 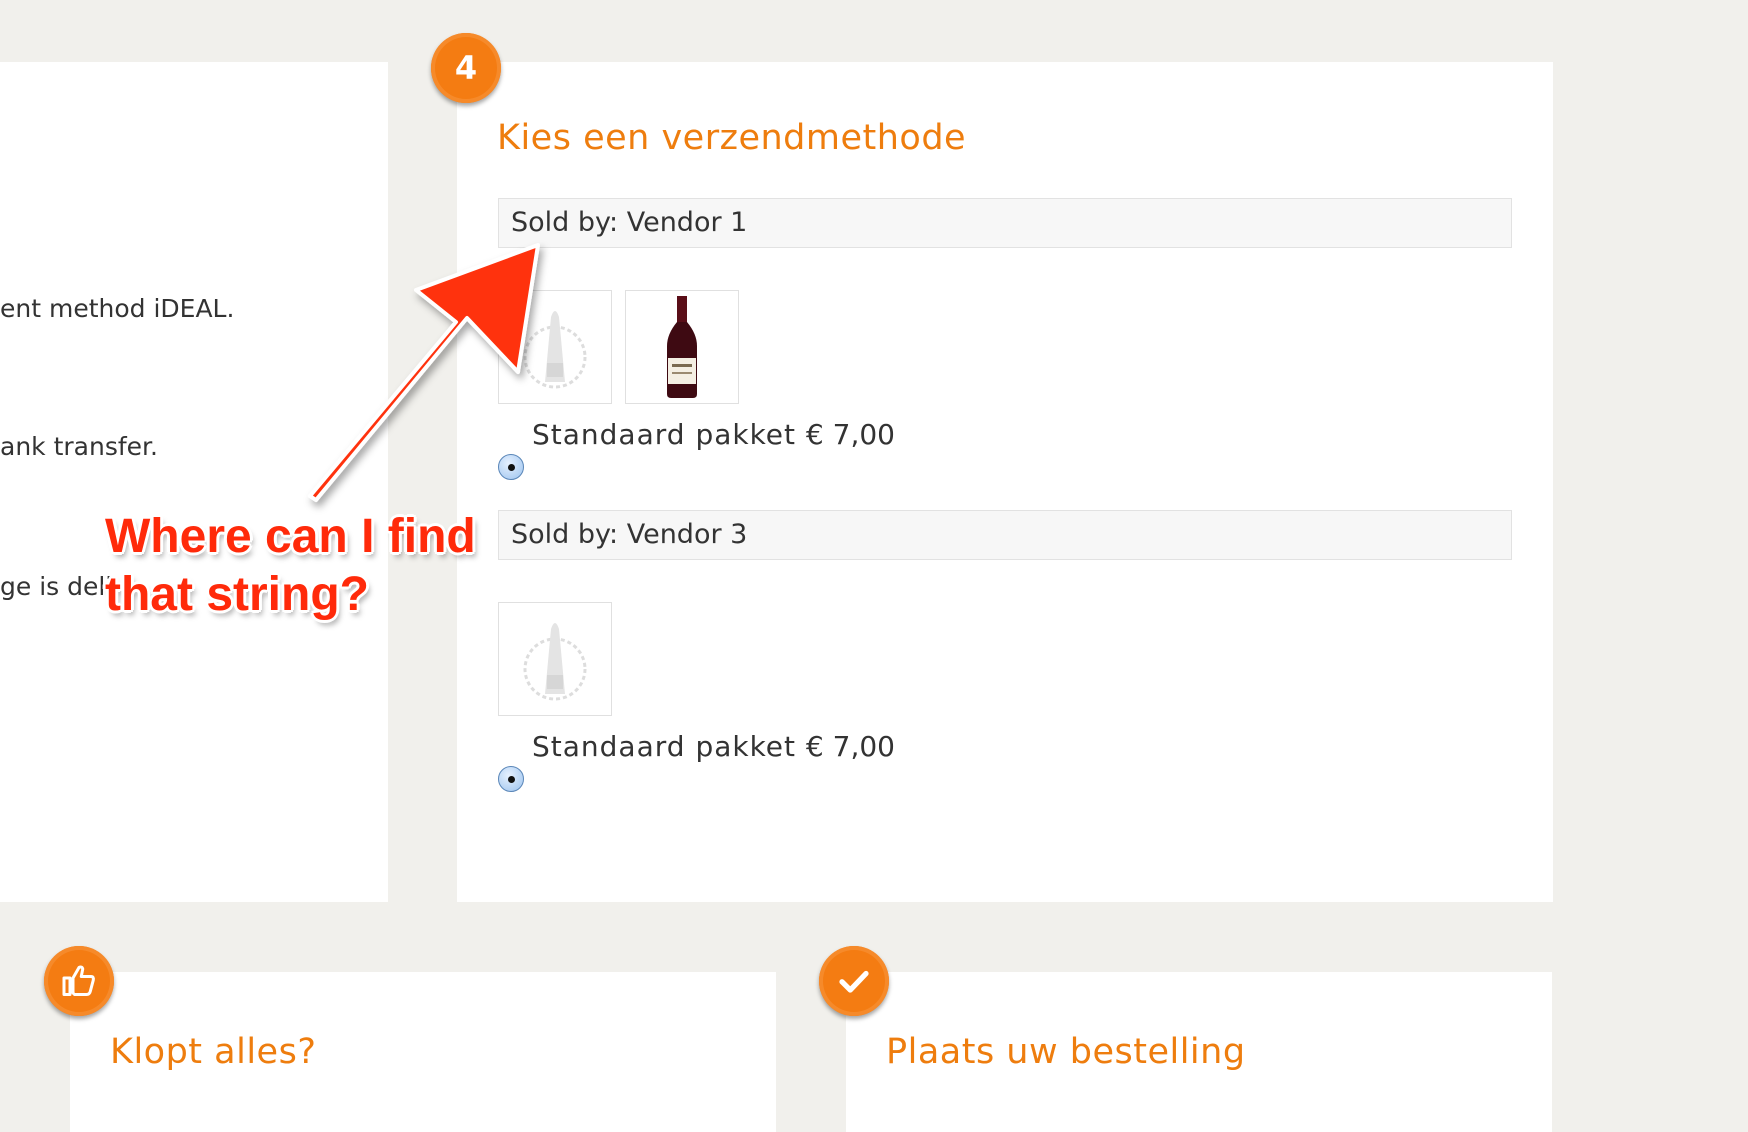 I want to click on annotation-text: Where can I find that string?, so click(x=290, y=566).